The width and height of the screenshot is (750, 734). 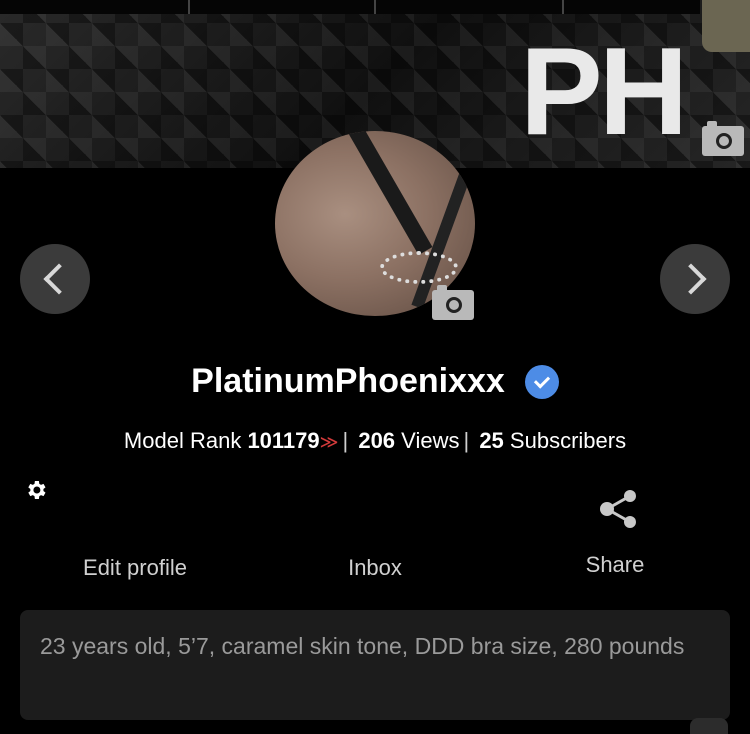 I want to click on username: PlatinumPhoenixxx, so click(x=348, y=381).